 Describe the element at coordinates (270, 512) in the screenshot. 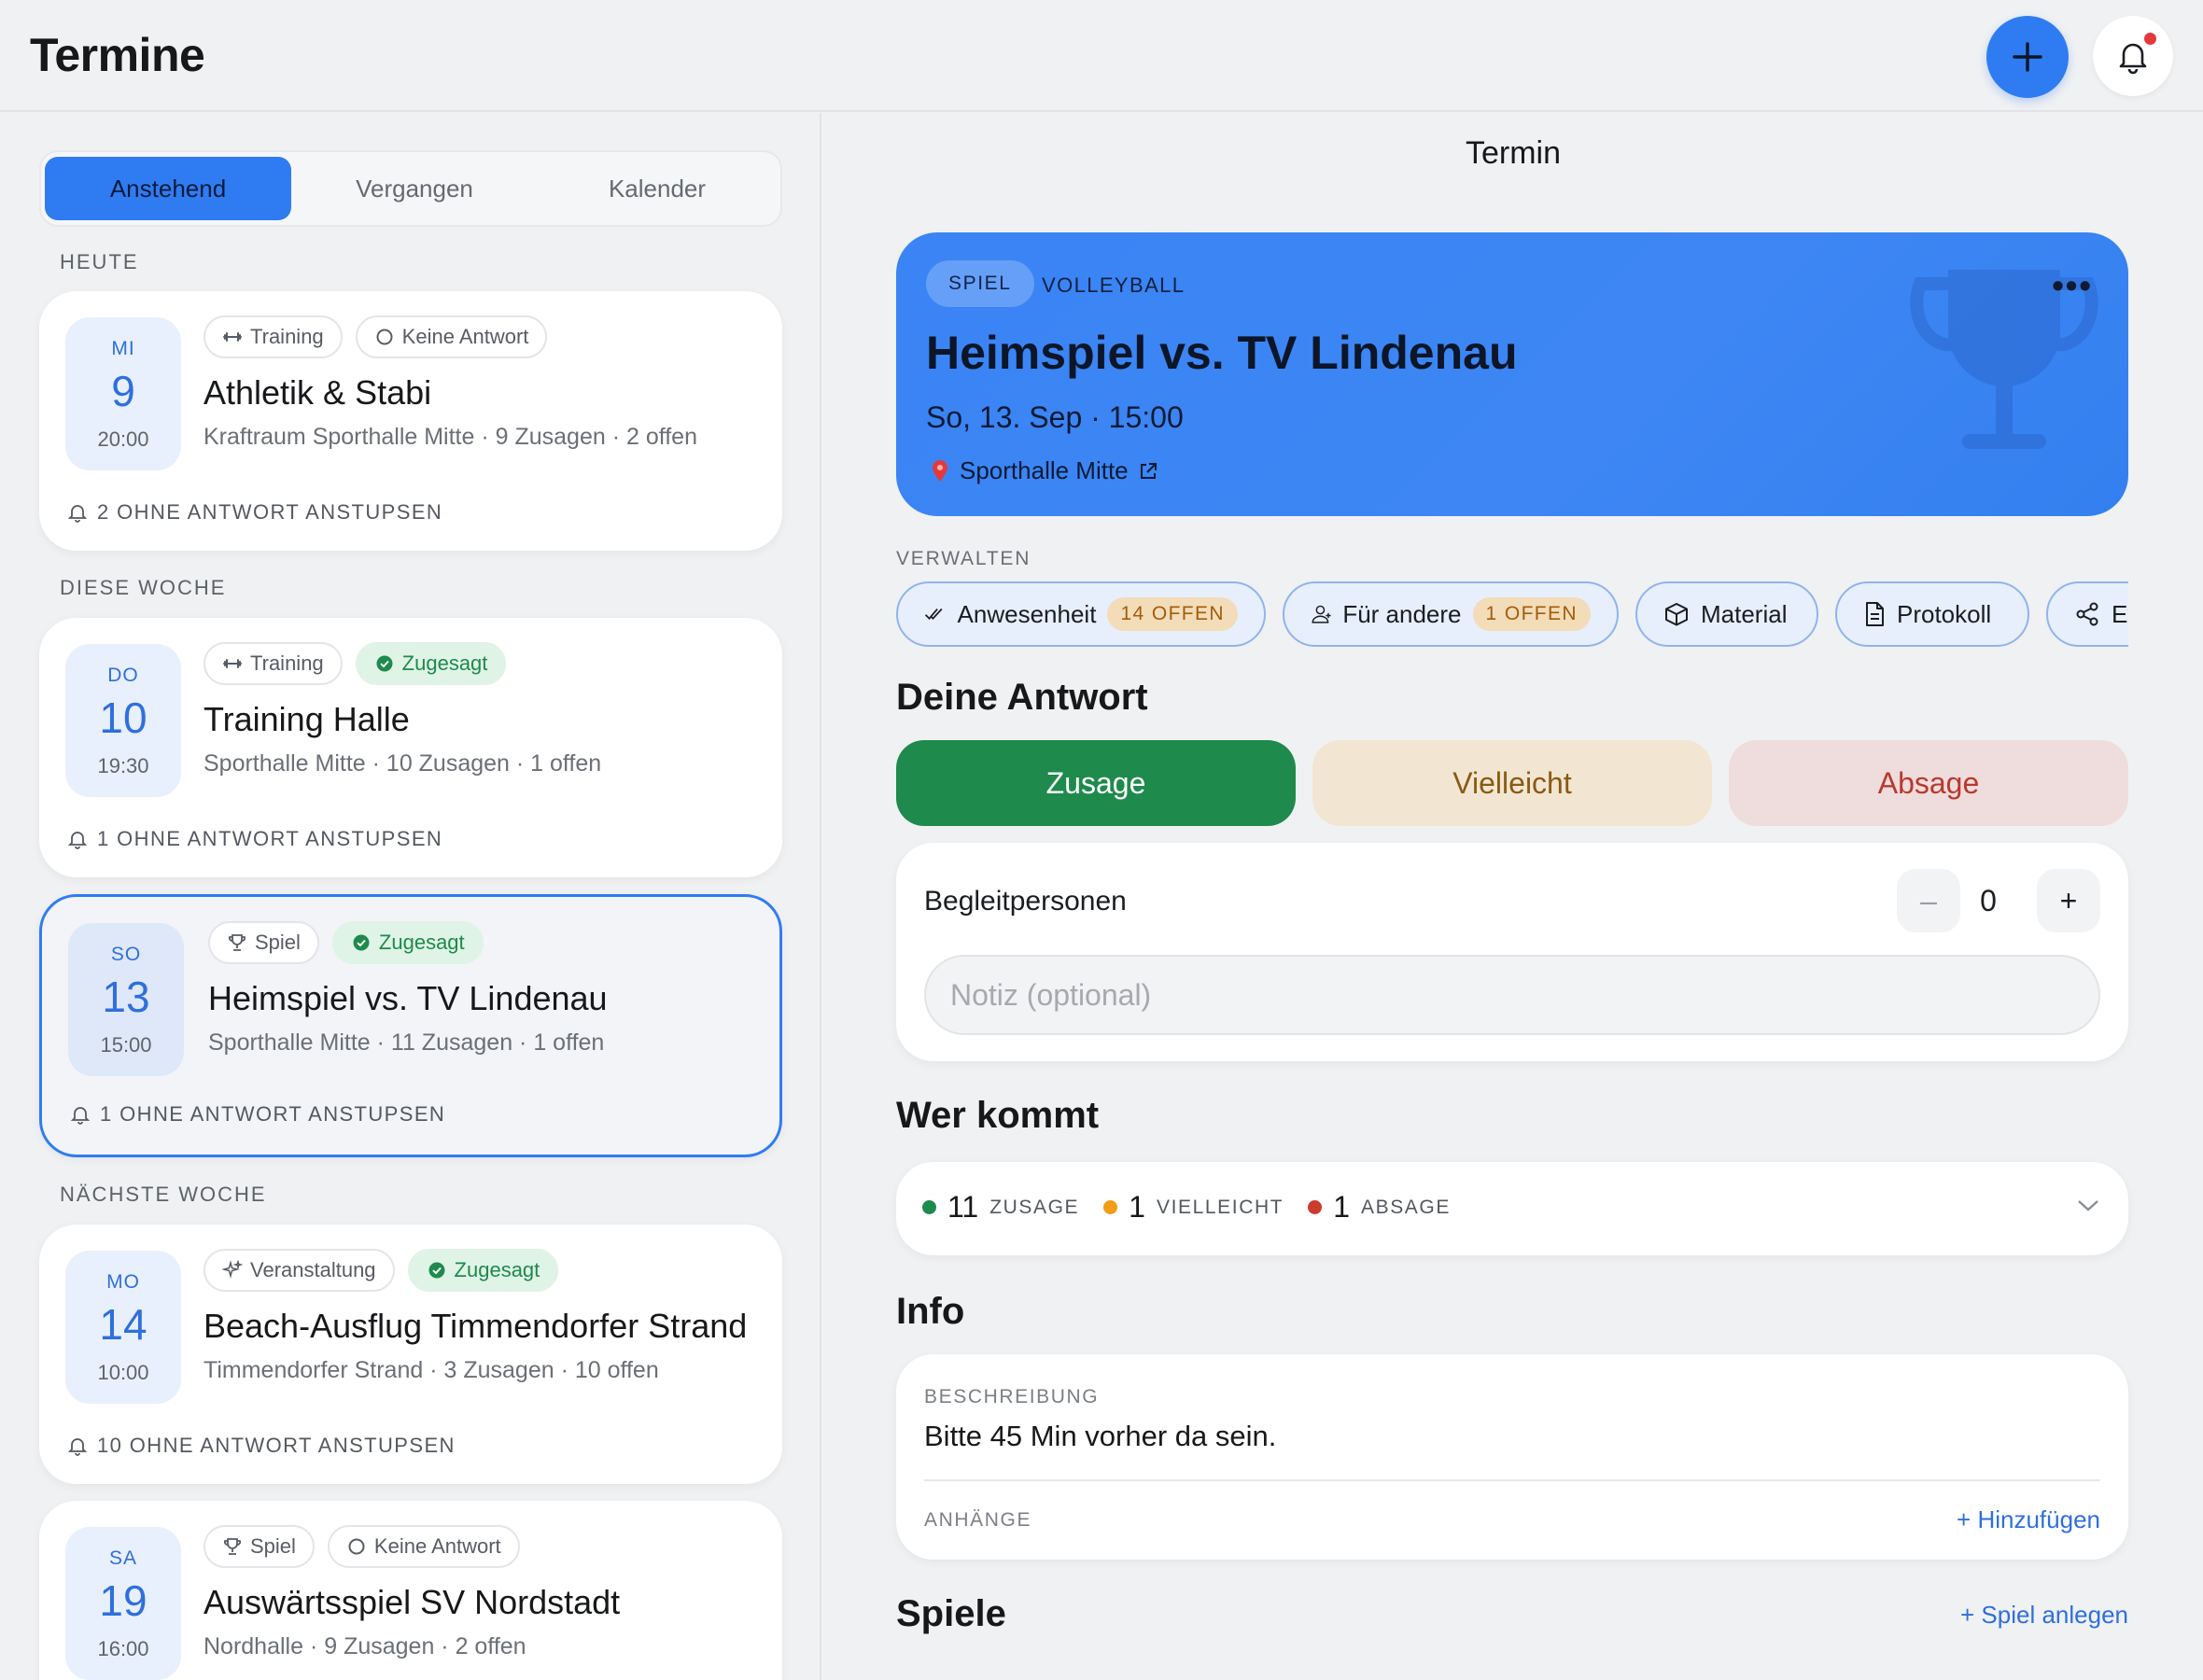

I see `nudge-label: 2 OHNE ANTWORT ANSTUPSEN` at that location.